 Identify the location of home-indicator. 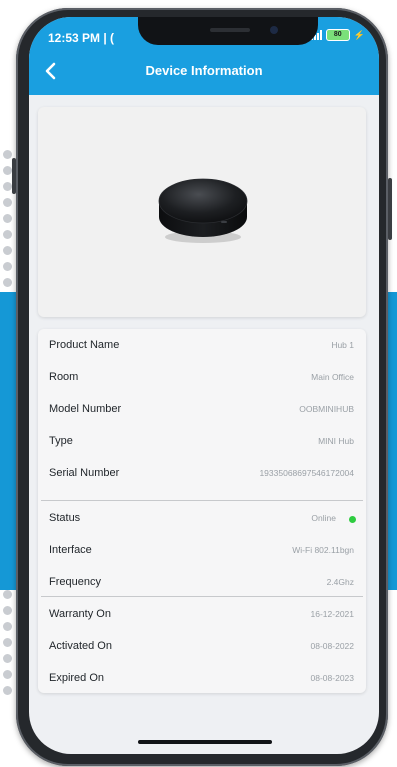
(205, 742).